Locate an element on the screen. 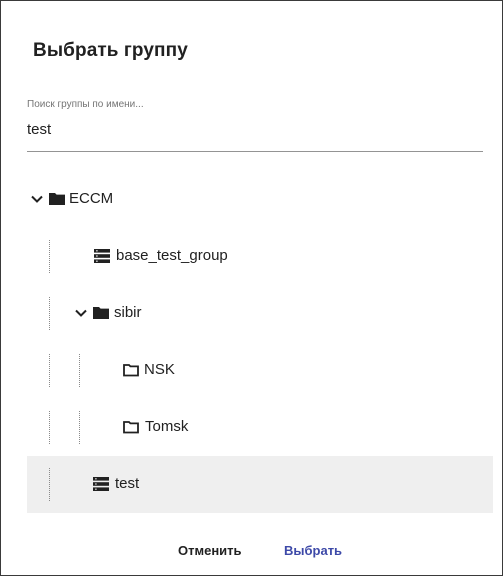  tree-node-nsk: NSK is located at coordinates (260, 370).